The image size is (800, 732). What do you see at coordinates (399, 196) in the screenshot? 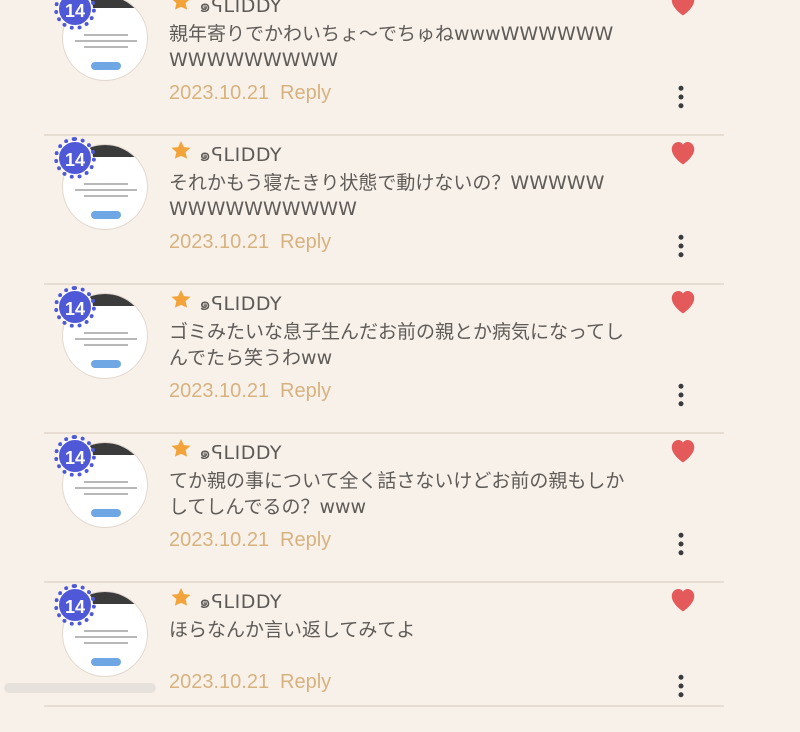
I see `comment-text: それかもう寝たきり状態で動けないの？WWWWW WWWWWWWWWW` at bounding box center [399, 196].